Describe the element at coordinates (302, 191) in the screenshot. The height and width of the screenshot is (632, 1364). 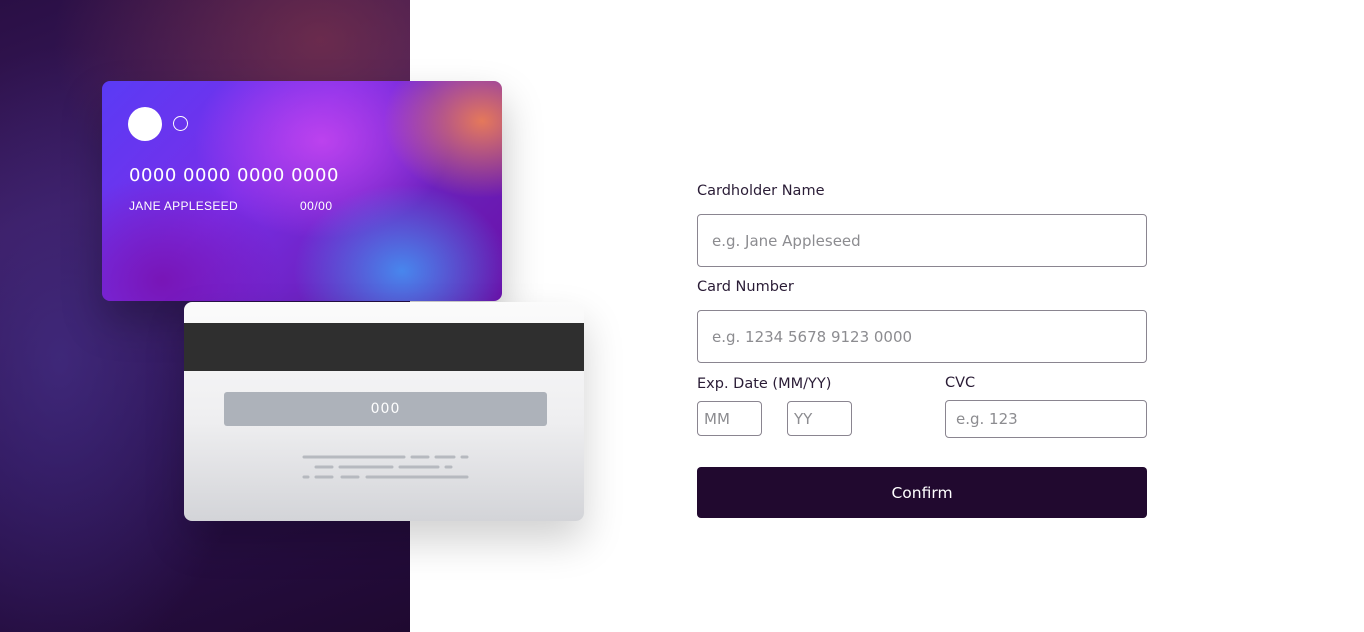
I see `card-front: 0000 0000 0000 0000 JANE APPLESEED 00/00` at that location.